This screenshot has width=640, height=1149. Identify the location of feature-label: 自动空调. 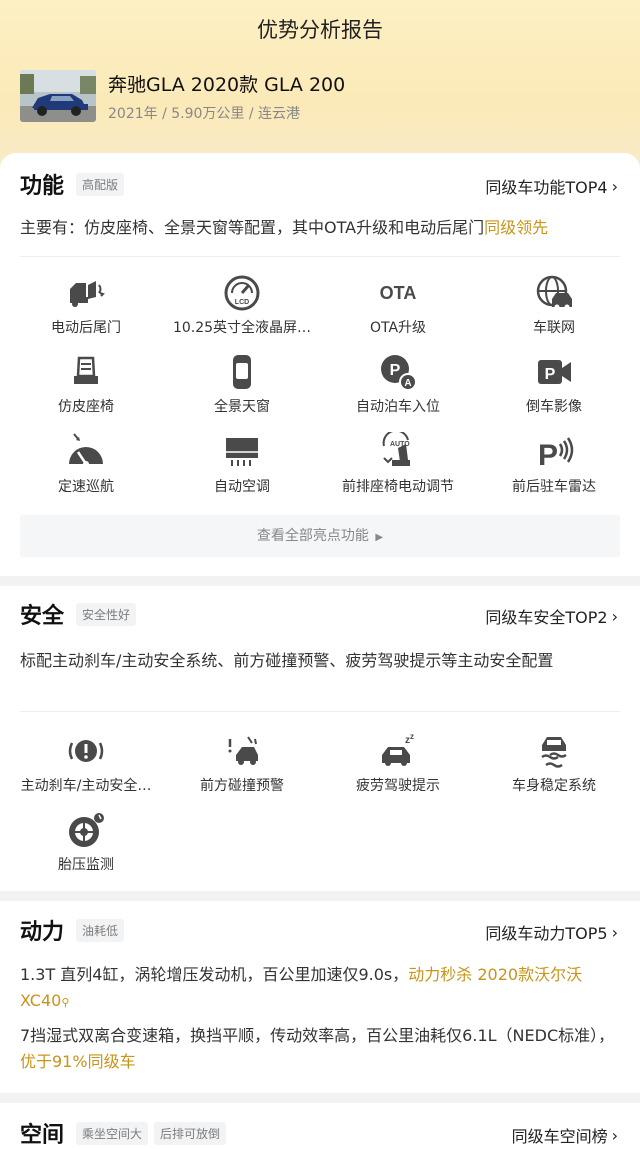
(242, 487).